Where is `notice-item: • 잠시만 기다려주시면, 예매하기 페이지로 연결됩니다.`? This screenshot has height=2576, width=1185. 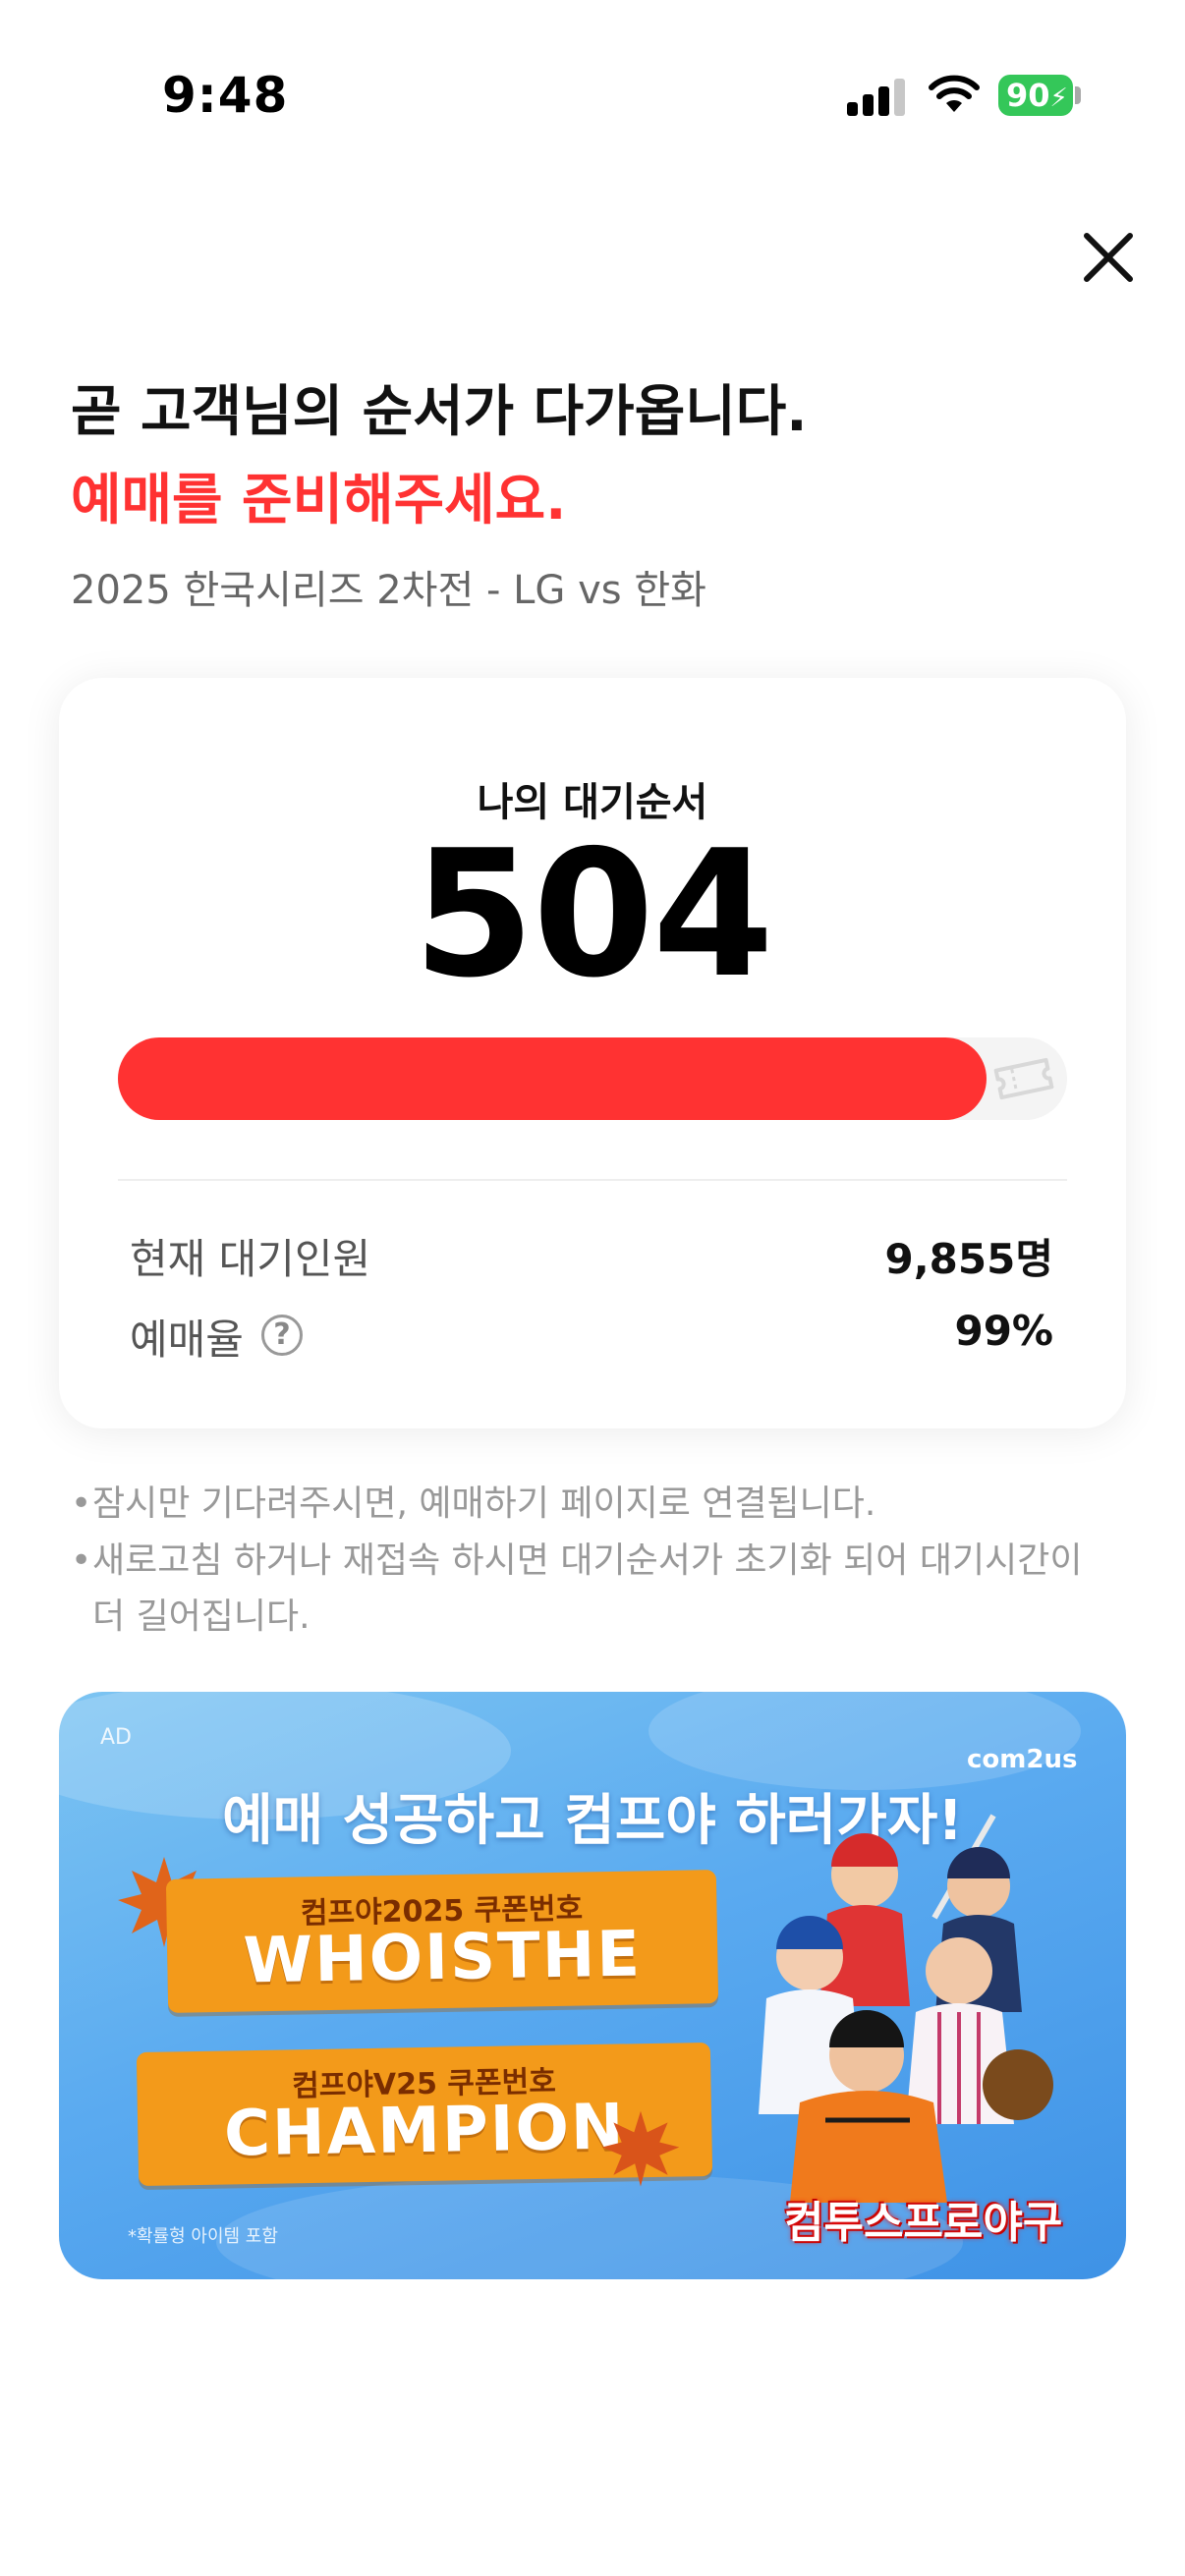 notice-item: • 잠시만 기다려주시면, 예매하기 페이지로 연결됩니다. is located at coordinates (592, 1504).